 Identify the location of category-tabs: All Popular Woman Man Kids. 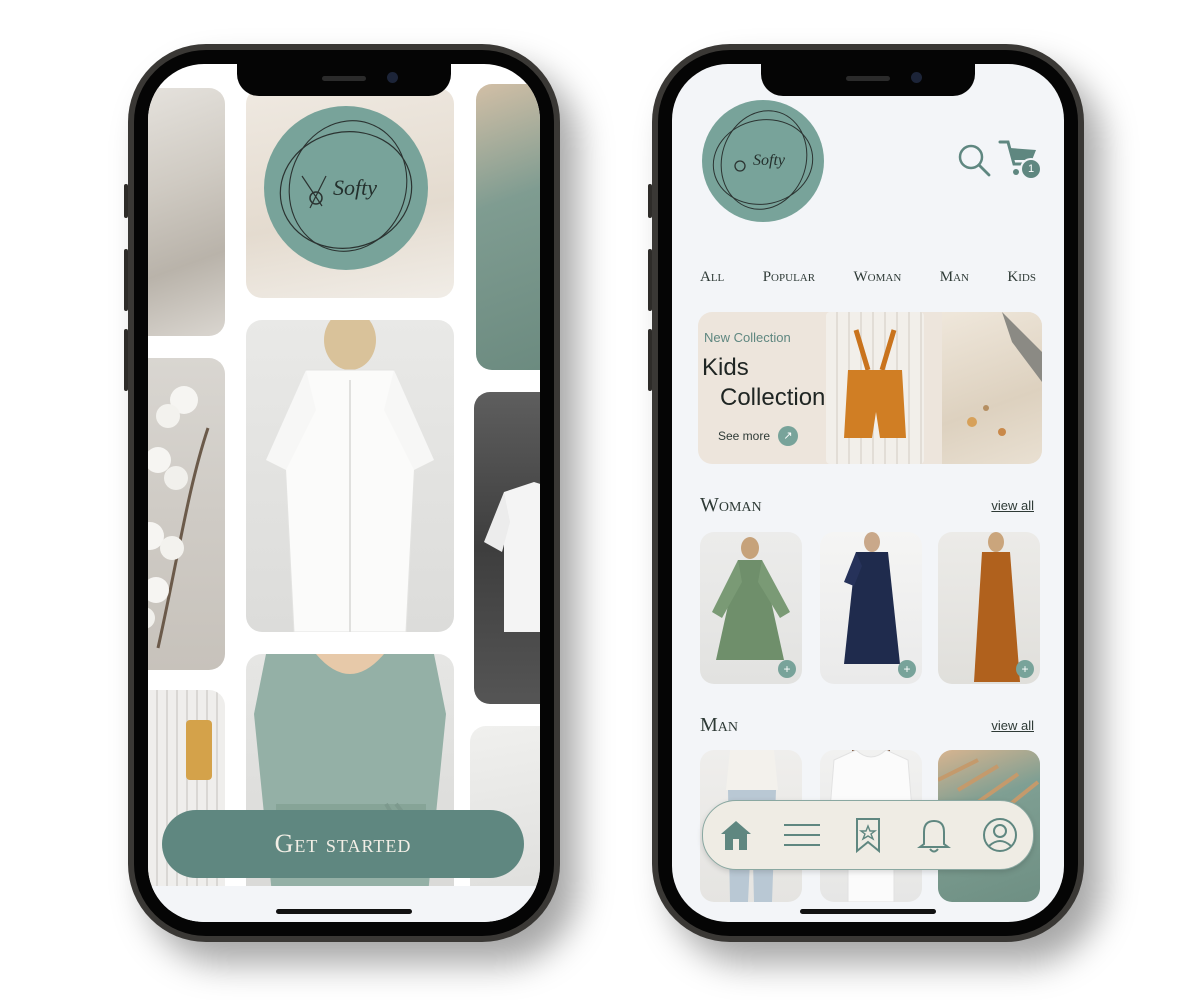
(868, 277).